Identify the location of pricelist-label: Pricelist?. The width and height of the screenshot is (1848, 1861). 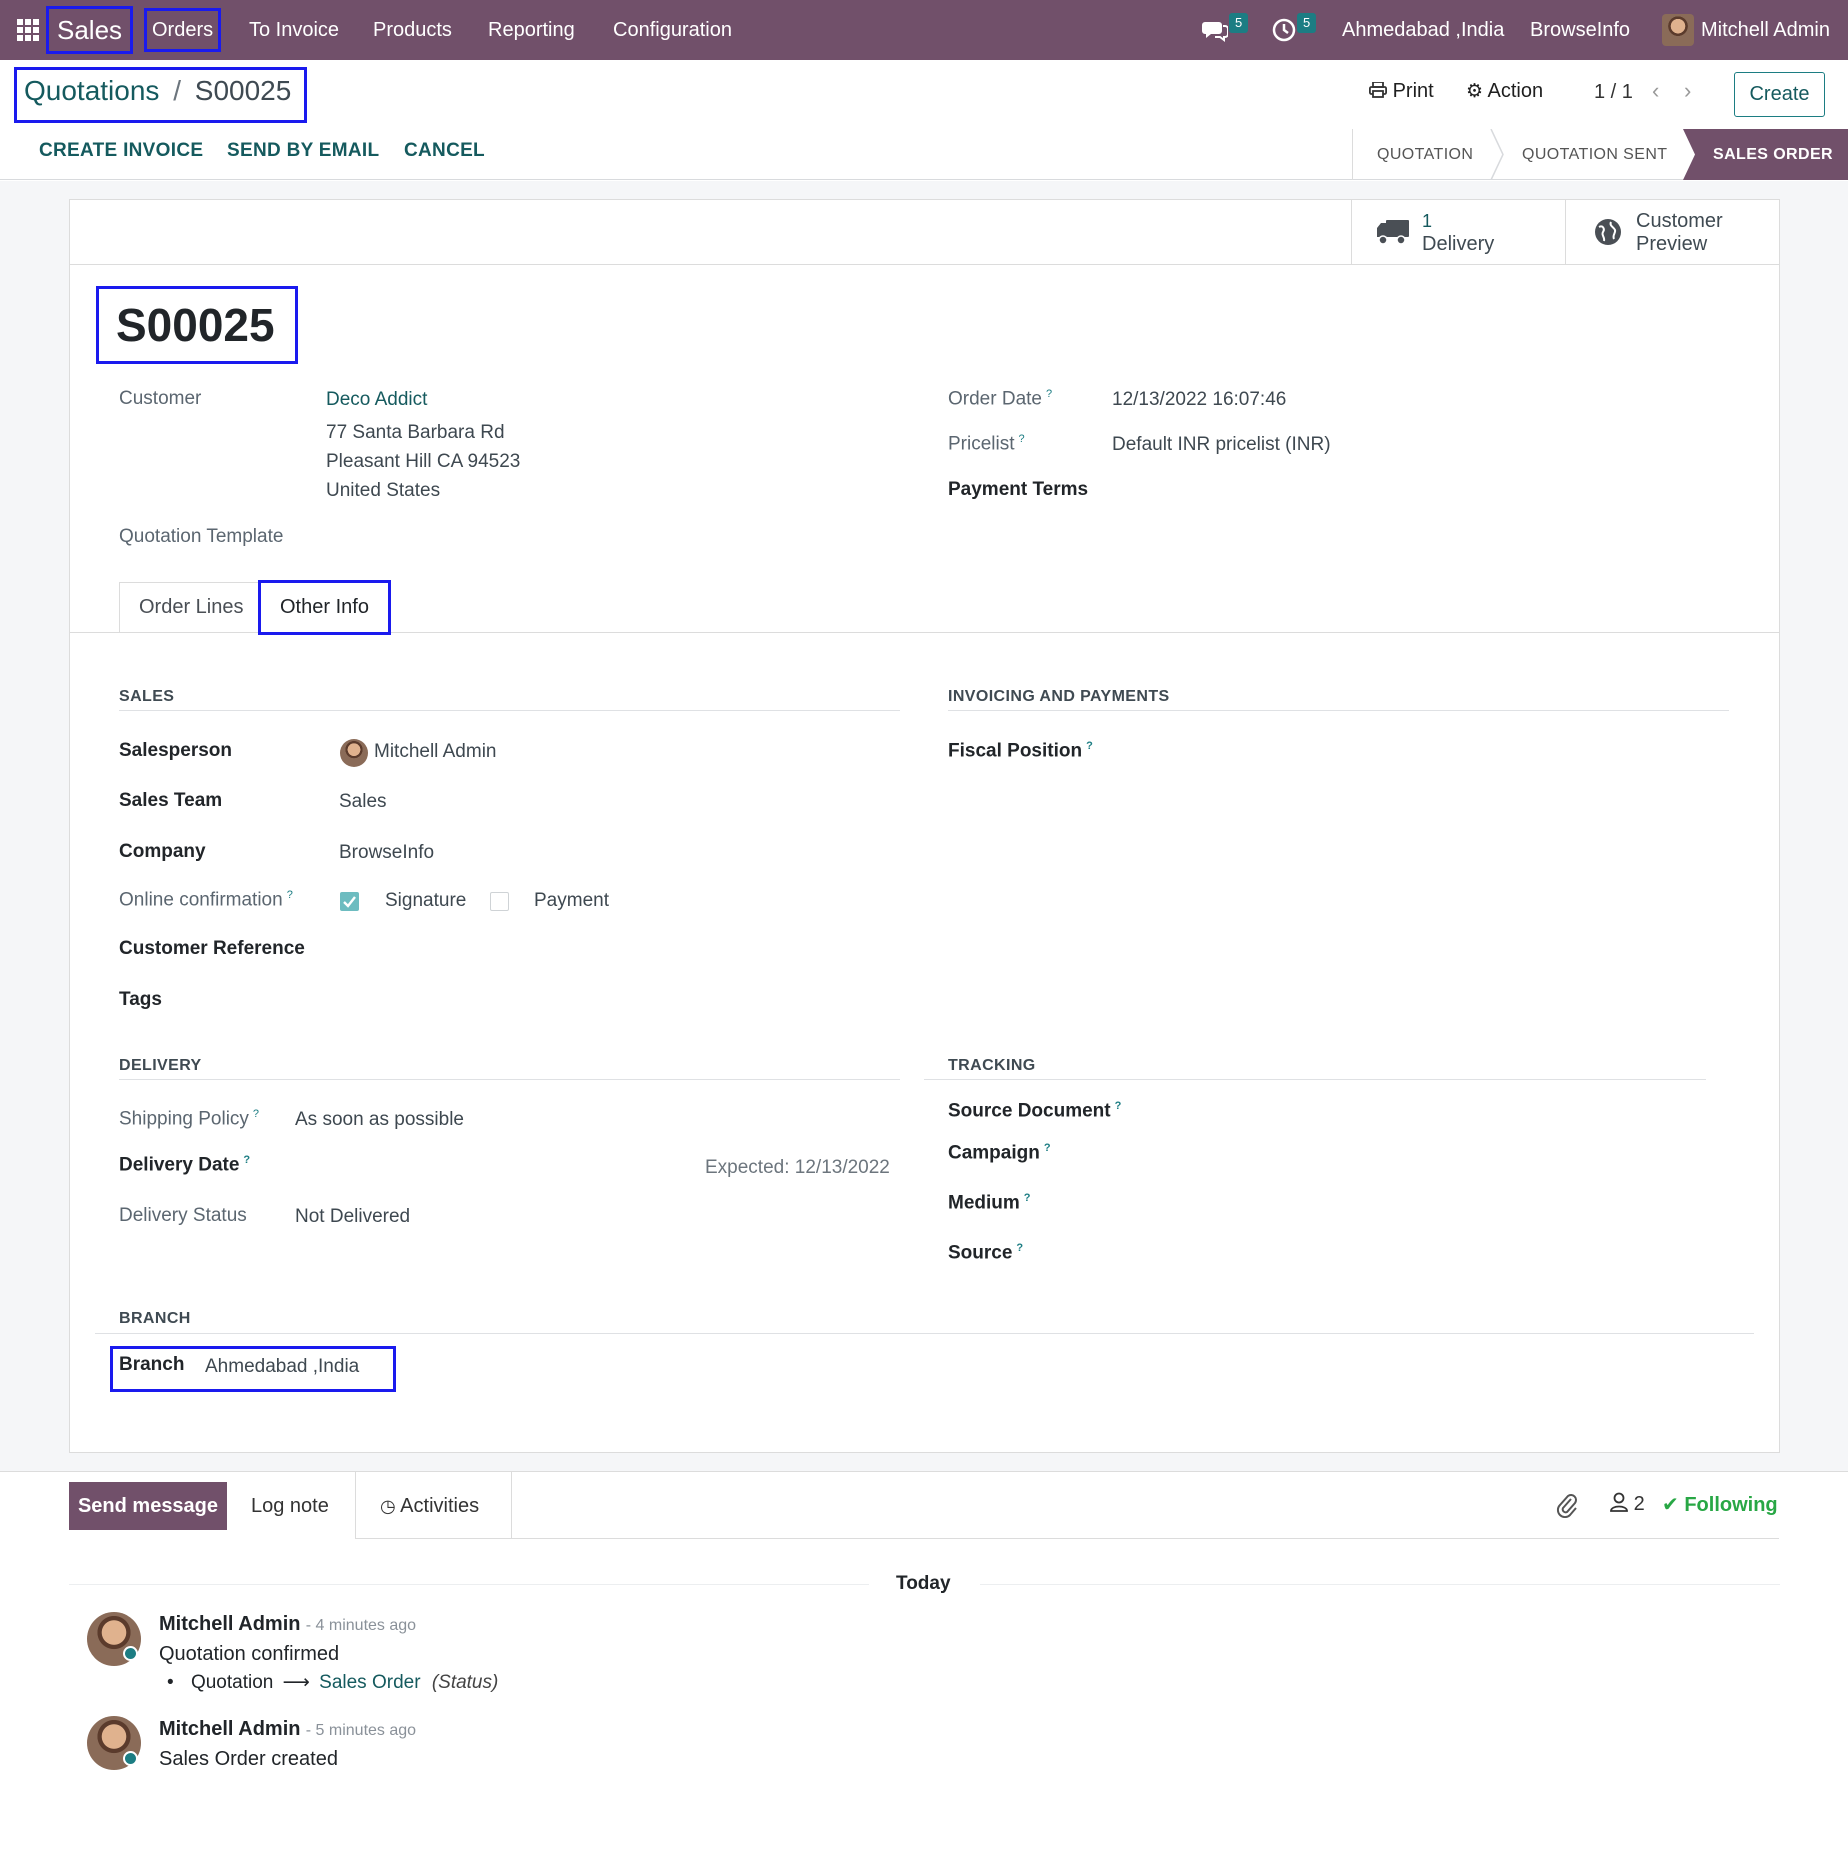
(986, 444).